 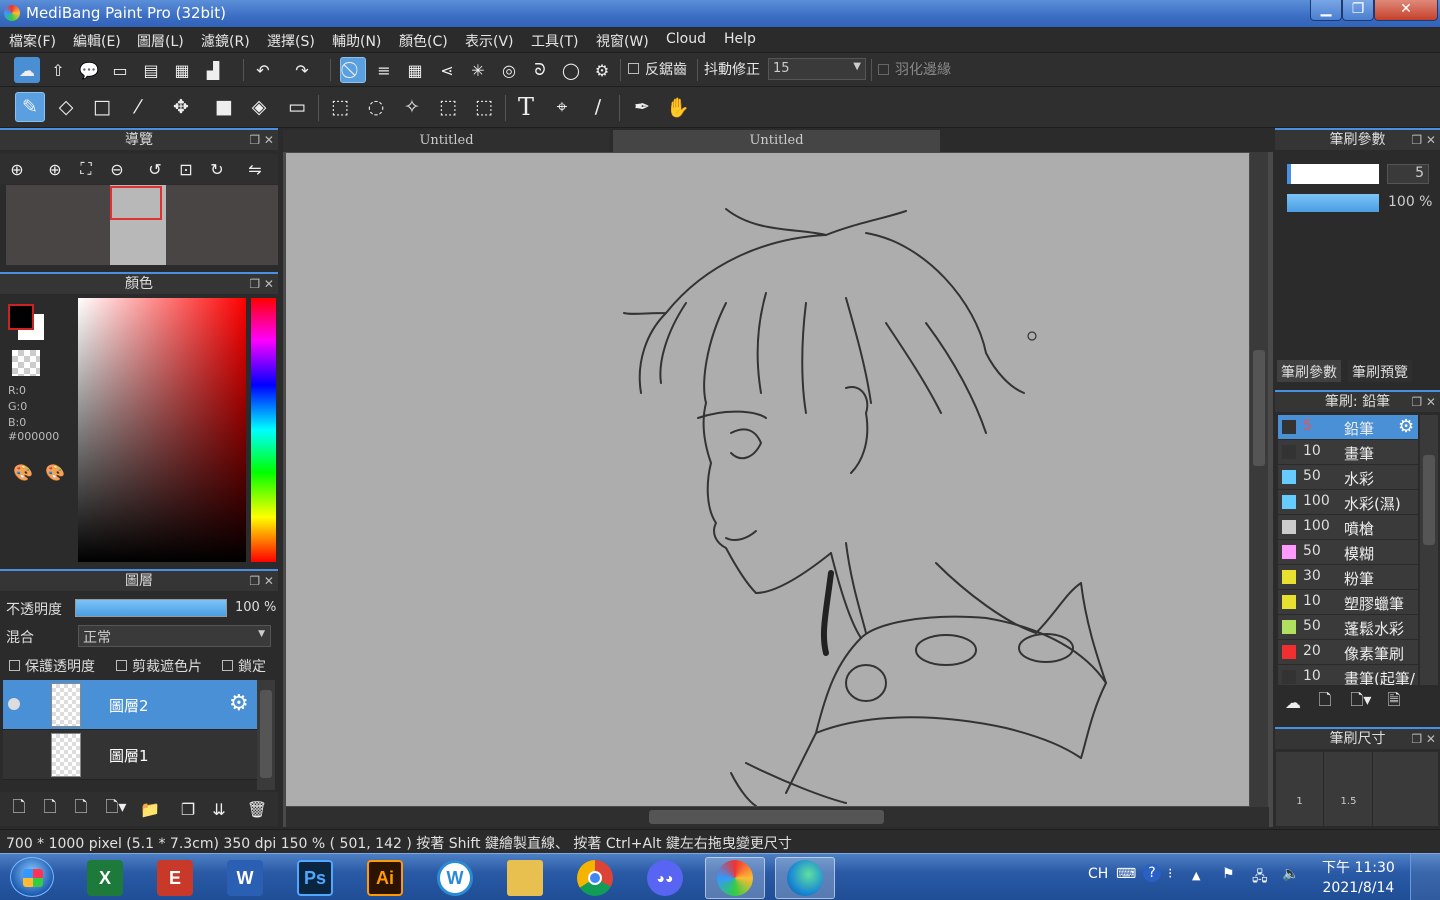 I want to click on eyedropper-tool-icon: ✒, so click(x=642, y=107).